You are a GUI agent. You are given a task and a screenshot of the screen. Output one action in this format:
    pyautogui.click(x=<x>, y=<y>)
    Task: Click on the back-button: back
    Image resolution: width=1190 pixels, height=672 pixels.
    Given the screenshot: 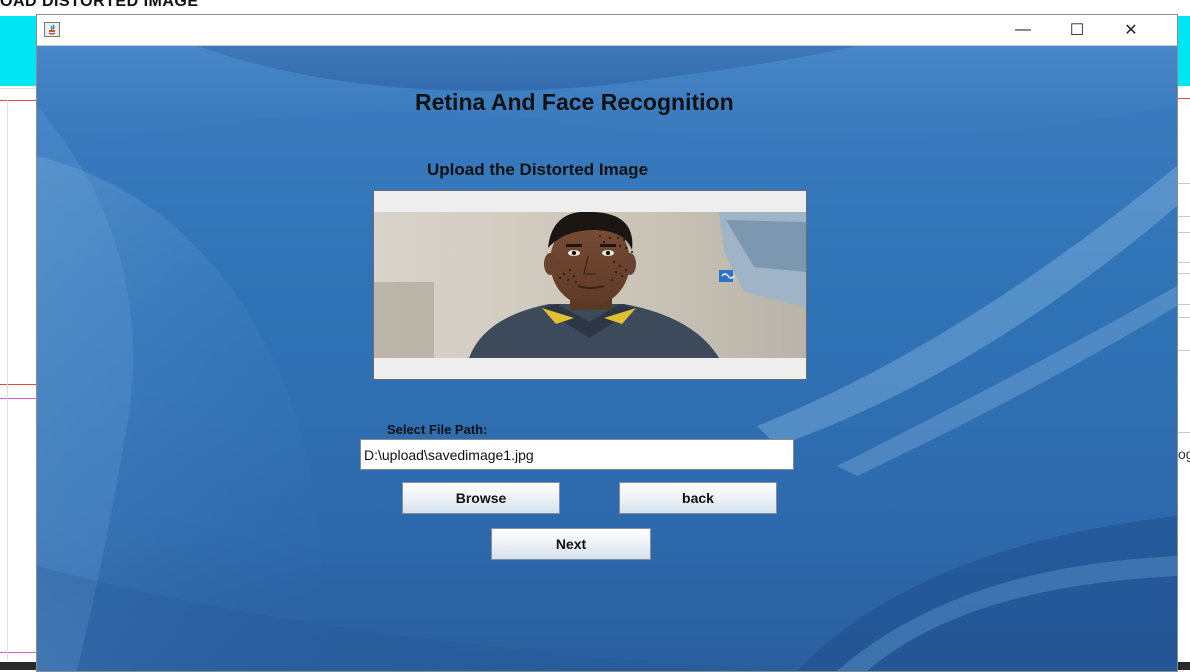 What is the action you would take?
    pyautogui.click(x=698, y=498)
    